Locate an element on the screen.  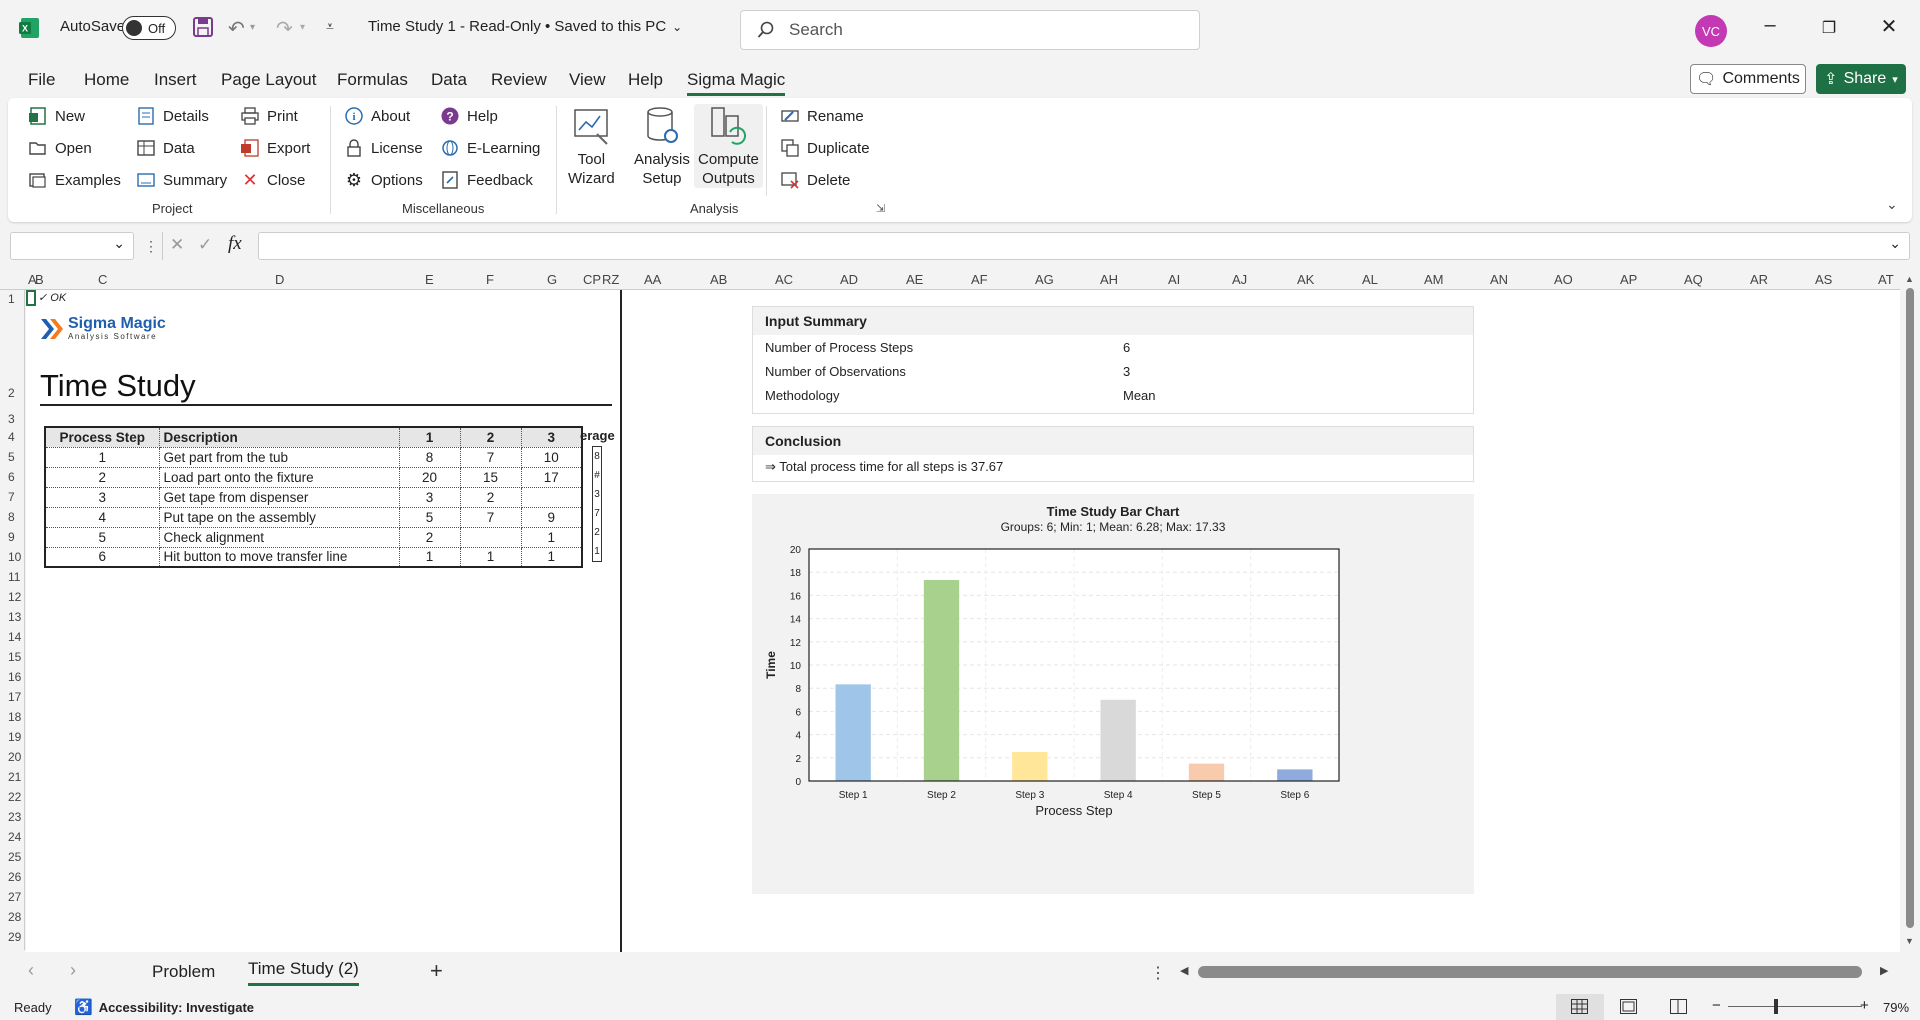
header-obs-2: 2 is located at coordinates (490, 437).